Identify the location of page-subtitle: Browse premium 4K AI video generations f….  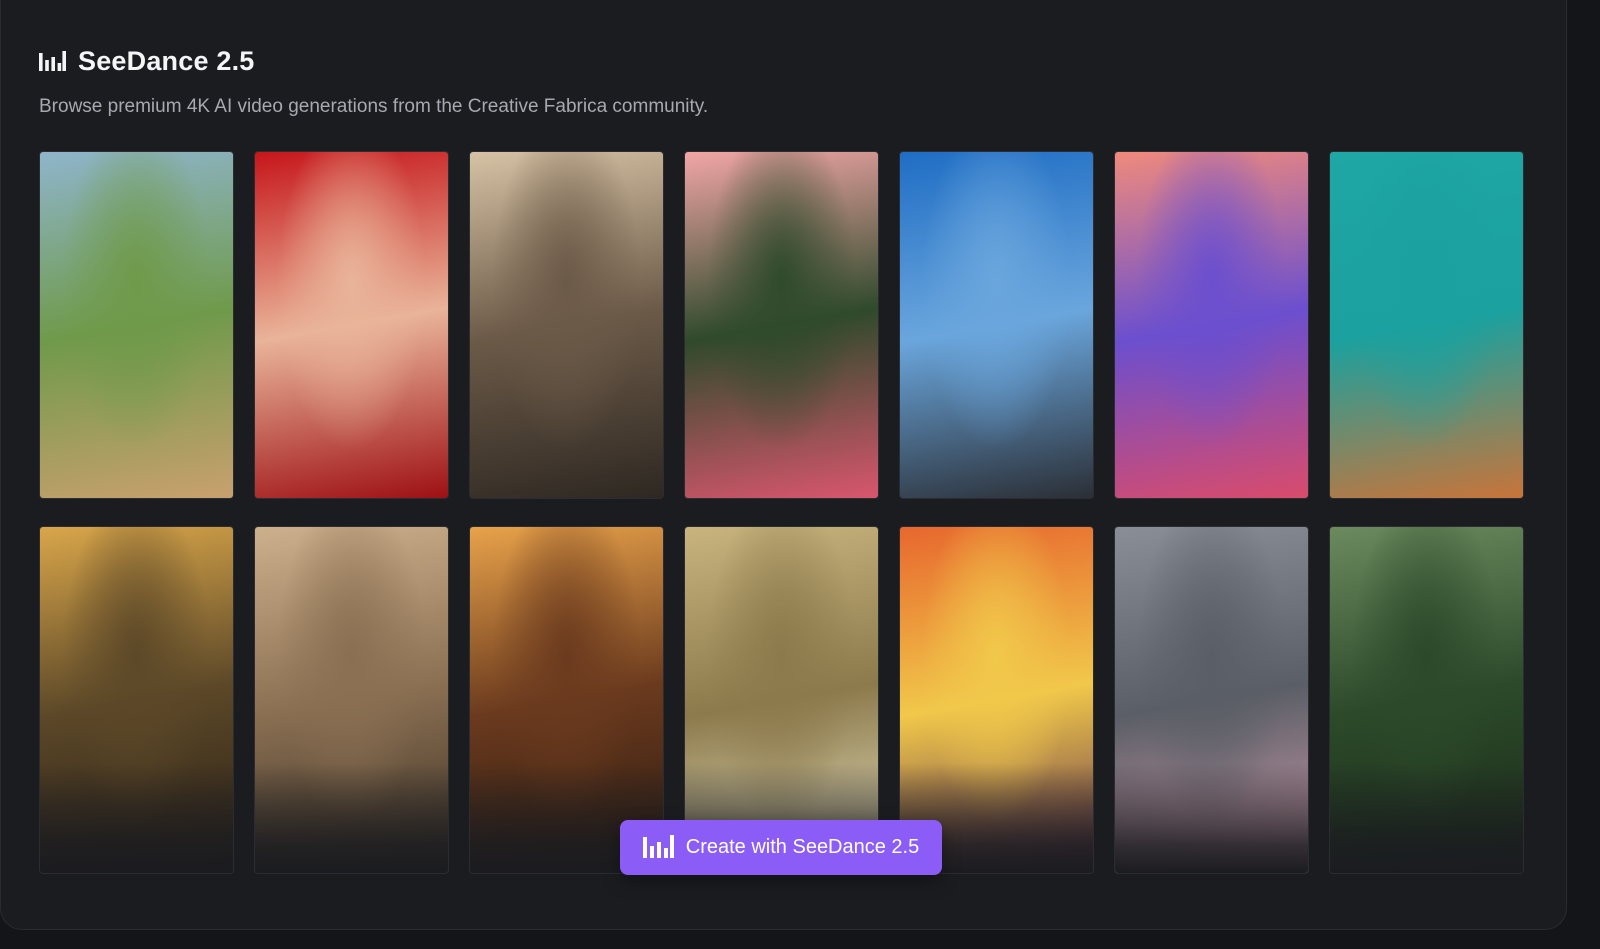
(374, 106).